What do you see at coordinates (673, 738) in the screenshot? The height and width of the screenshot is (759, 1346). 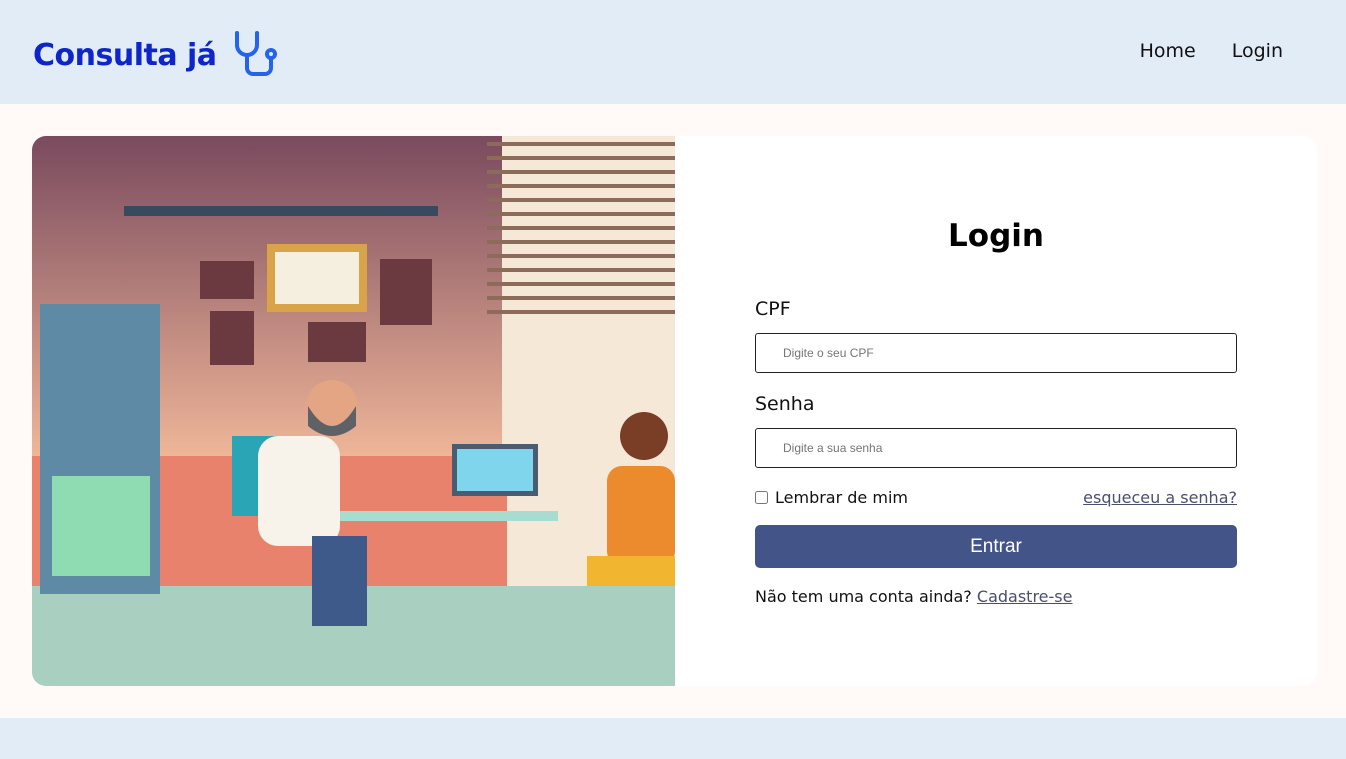 I see `footer` at bounding box center [673, 738].